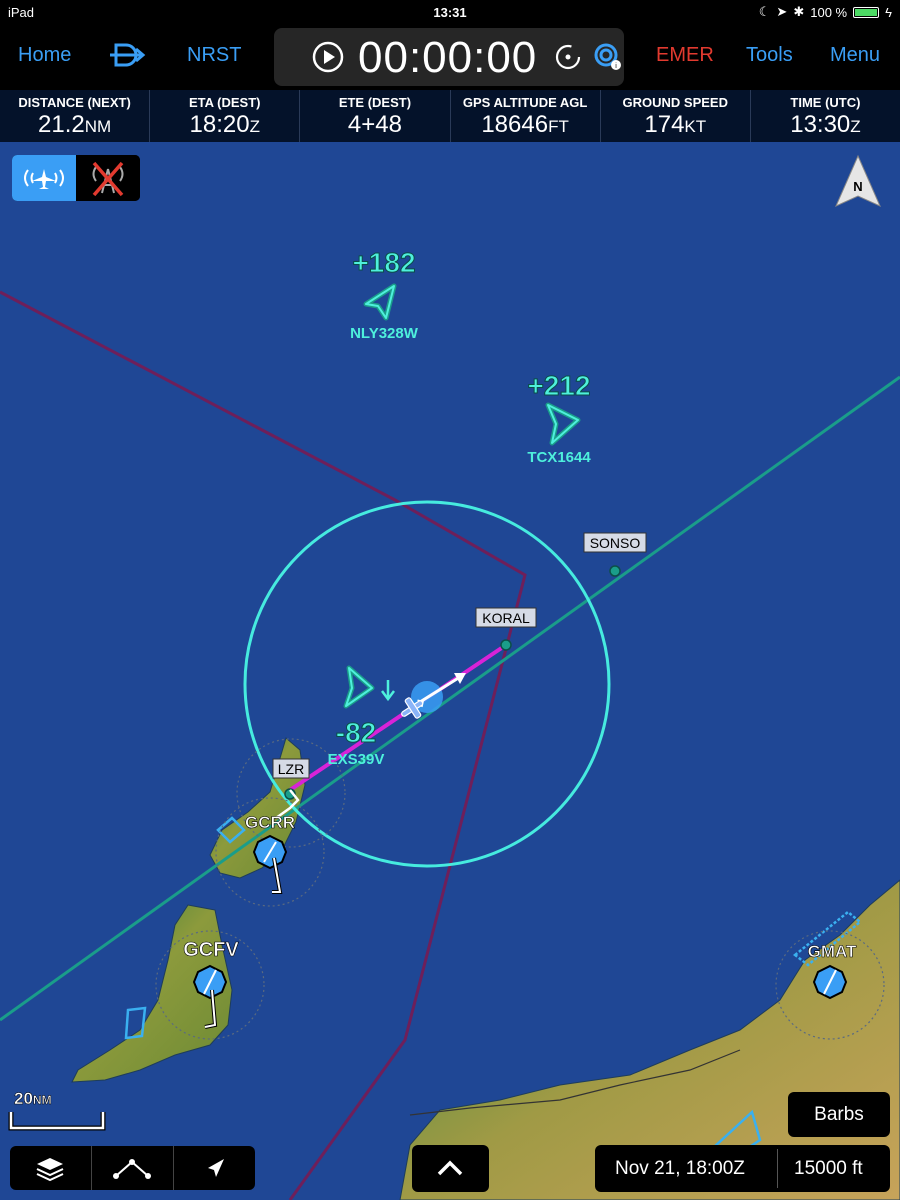 The width and height of the screenshot is (900, 1200). I want to click on altitude-button: 15000 ft, so click(828, 1169).